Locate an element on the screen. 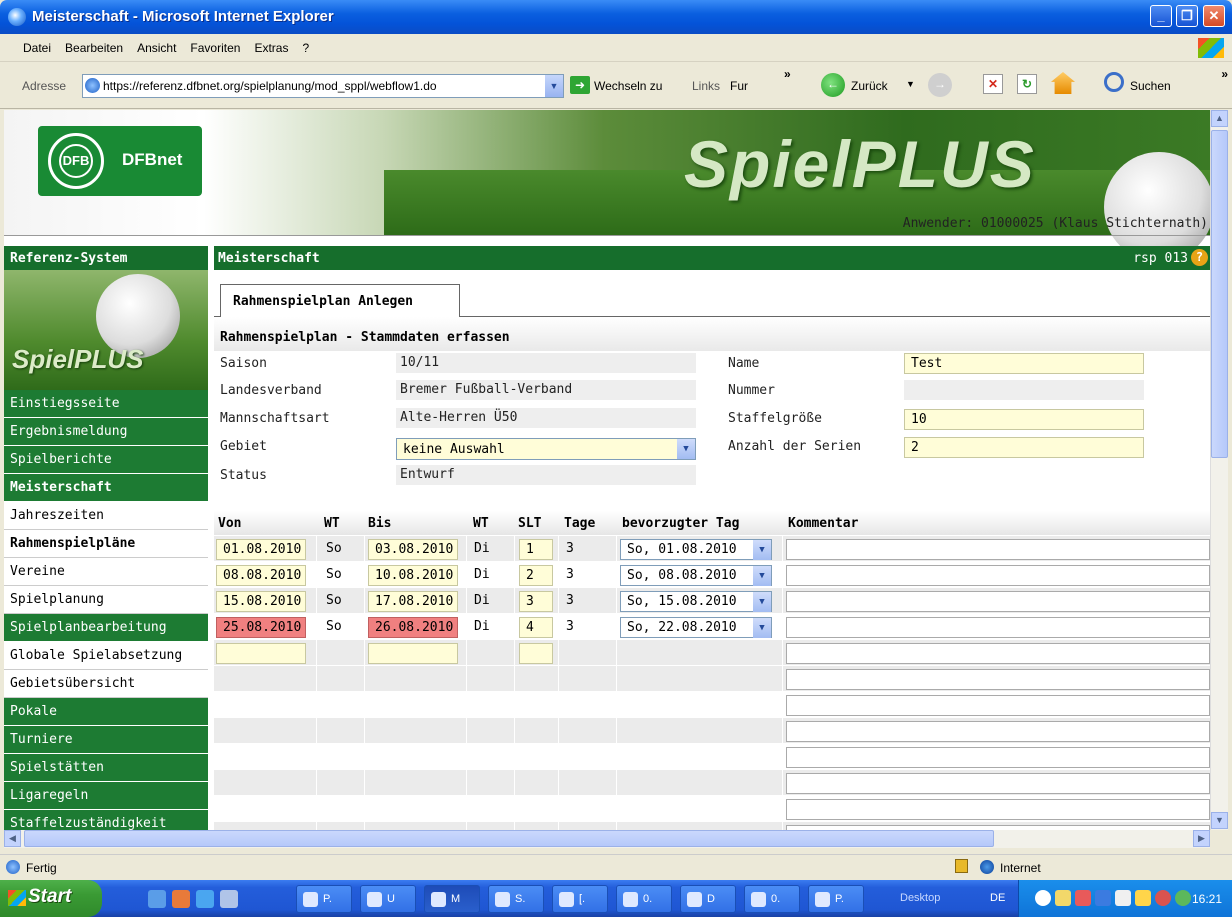 The height and width of the screenshot is (917, 1232). menu-bearbeiten: Bearbeiten is located at coordinates (94, 48).